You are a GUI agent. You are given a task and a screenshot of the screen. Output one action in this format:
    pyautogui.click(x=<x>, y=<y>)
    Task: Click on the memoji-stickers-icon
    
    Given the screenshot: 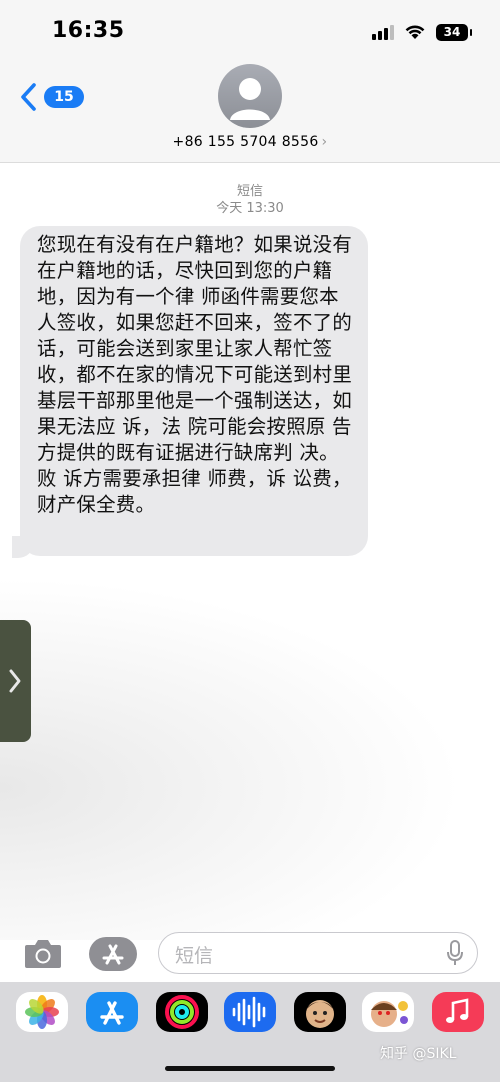 What is the action you would take?
    pyautogui.click(x=388, y=1012)
    